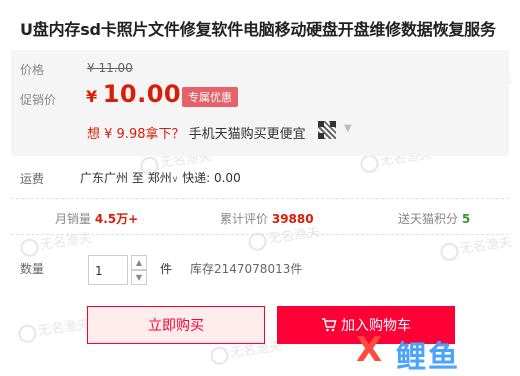  Describe the element at coordinates (428, 357) in the screenshot. I see `logo-text: 鲤鱼` at that location.